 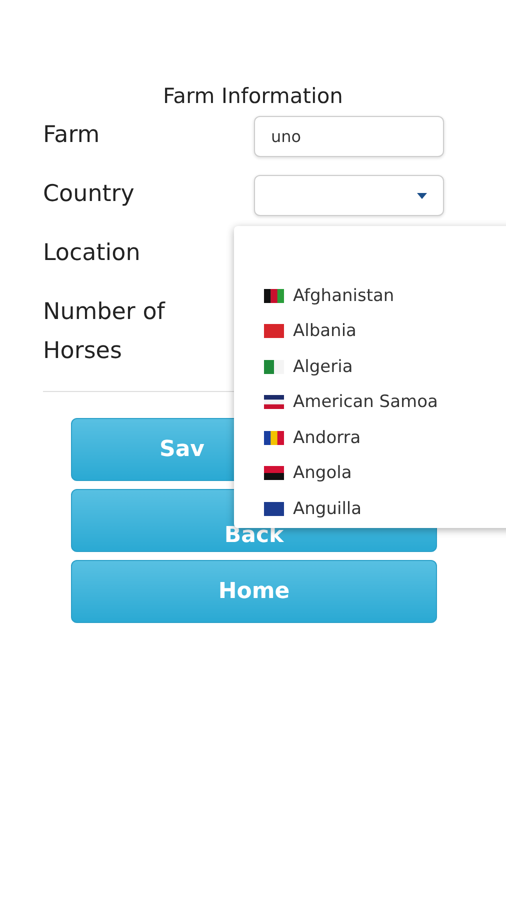 I want to click on form-title: Farm Information, so click(x=253, y=96).